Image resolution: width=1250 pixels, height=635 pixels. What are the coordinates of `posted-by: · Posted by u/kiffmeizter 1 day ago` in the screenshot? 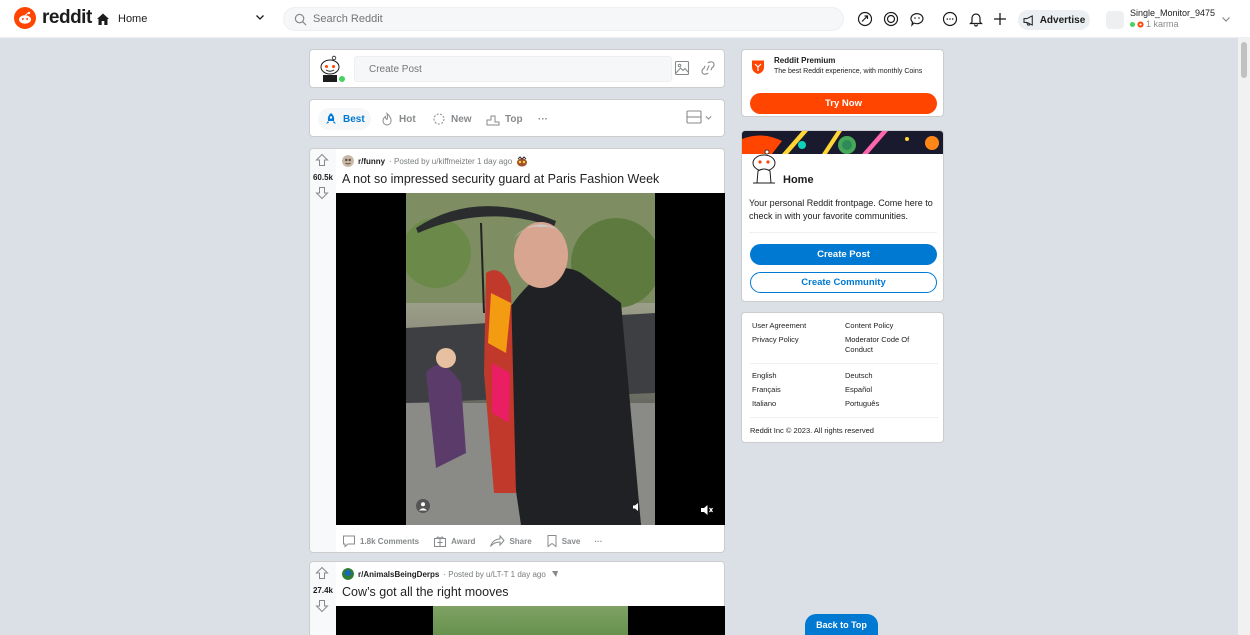 It's located at (450, 161).